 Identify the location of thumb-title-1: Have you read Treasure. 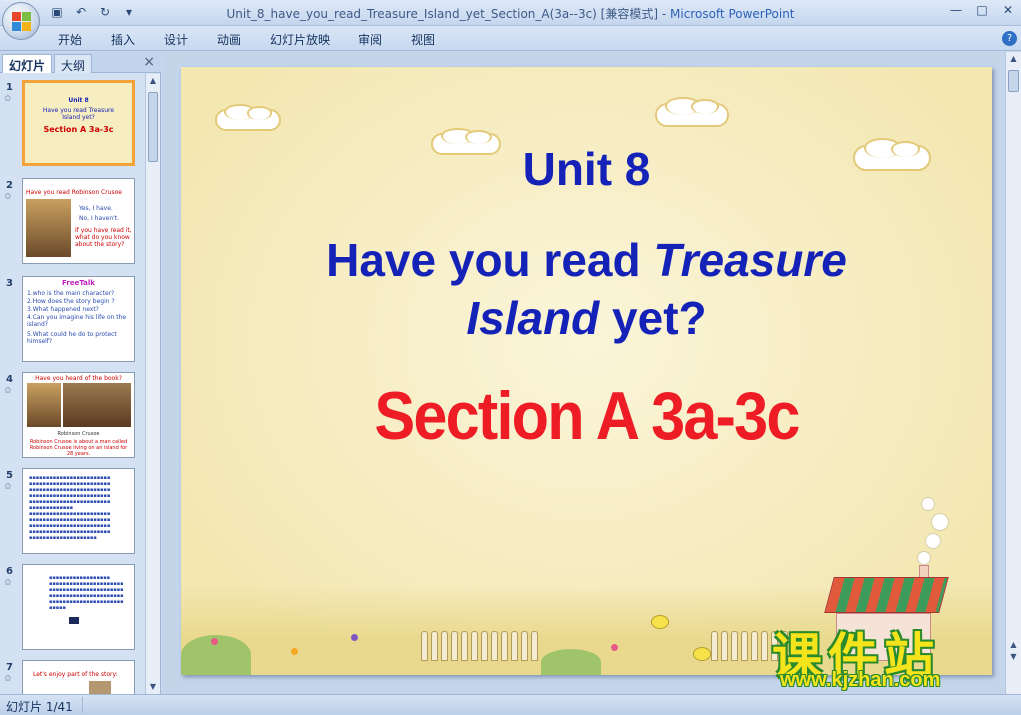
(78, 110).